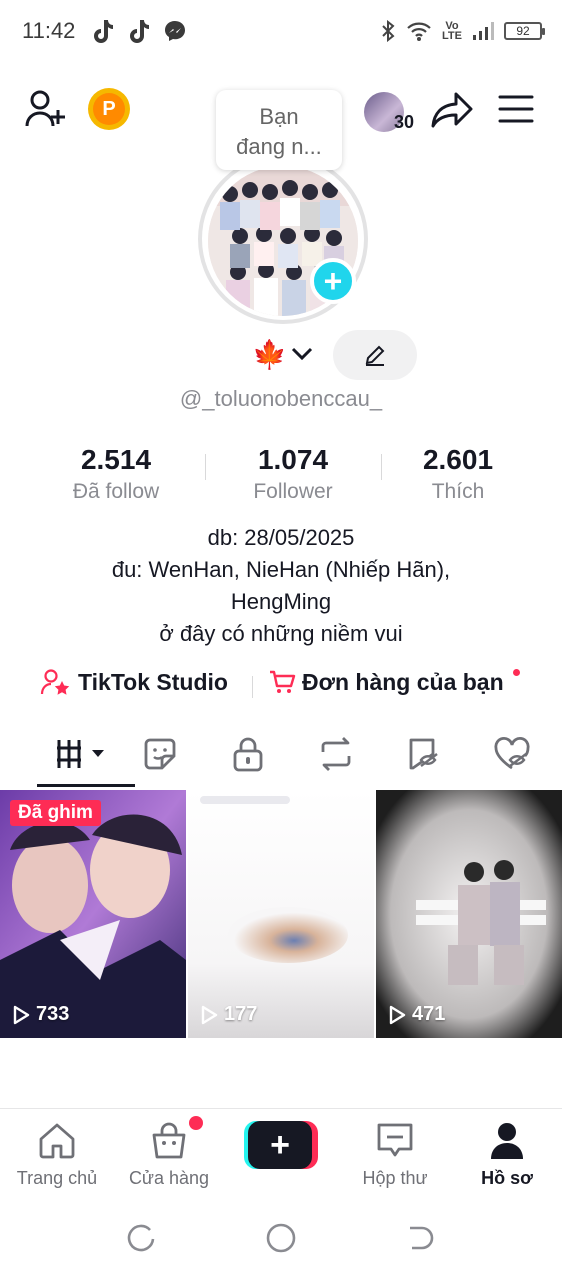 The image size is (562, 1280). Describe the element at coordinates (241, 1014) in the screenshot. I see `video-views-count: 177` at that location.